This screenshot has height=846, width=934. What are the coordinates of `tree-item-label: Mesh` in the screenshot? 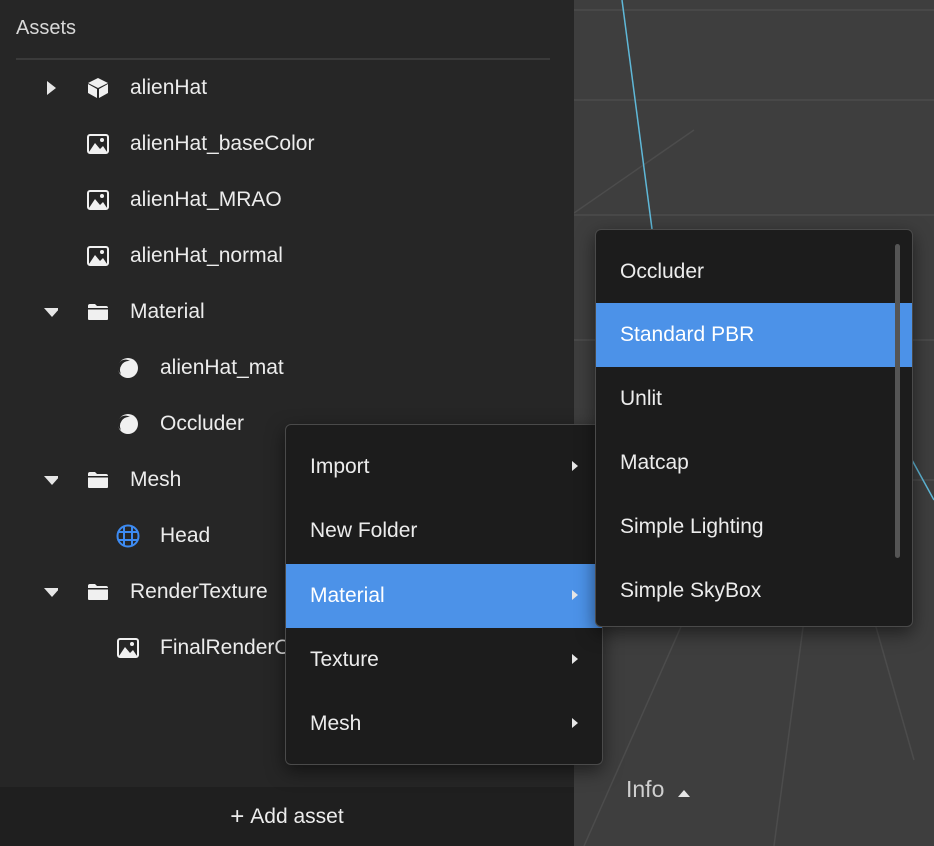 It's located at (156, 479).